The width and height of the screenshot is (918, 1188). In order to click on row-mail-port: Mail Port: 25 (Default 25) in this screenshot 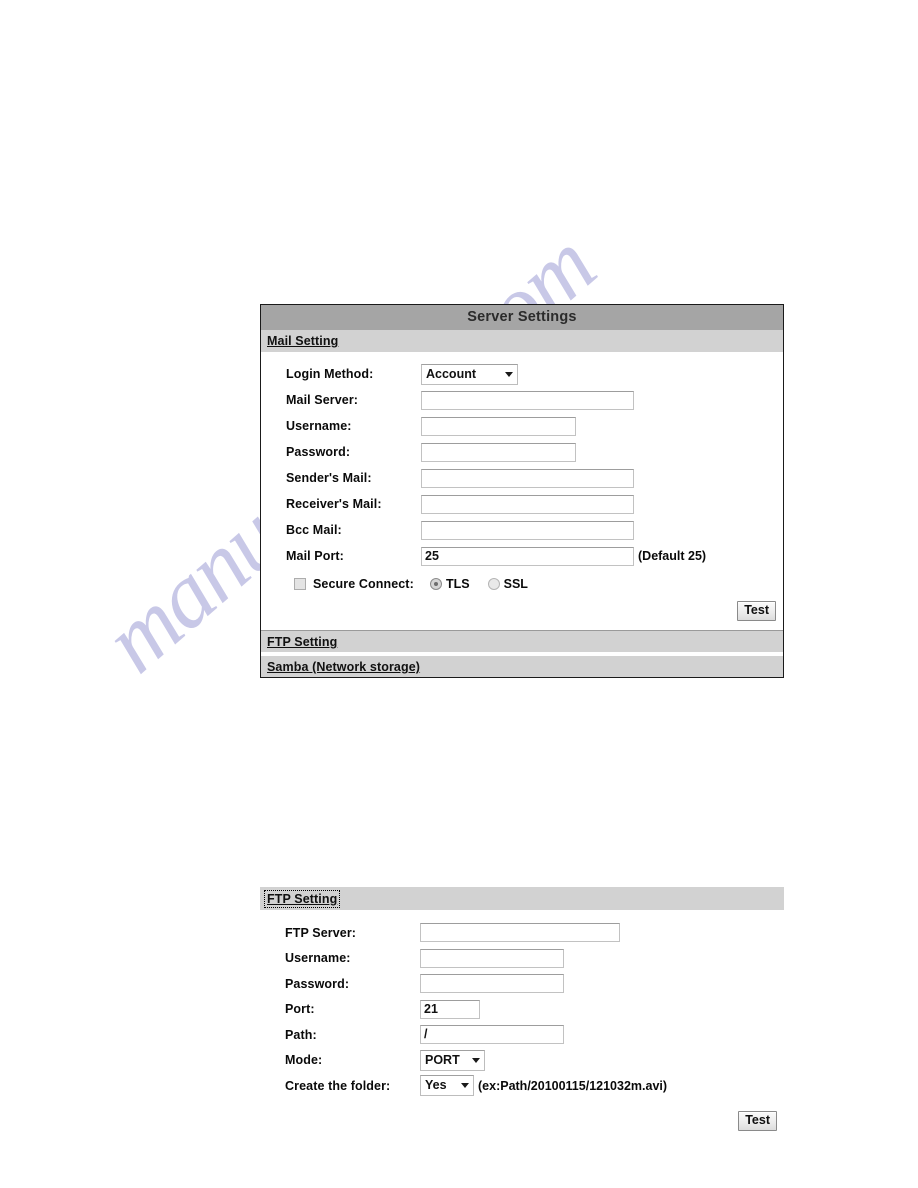, I will do `click(522, 556)`.